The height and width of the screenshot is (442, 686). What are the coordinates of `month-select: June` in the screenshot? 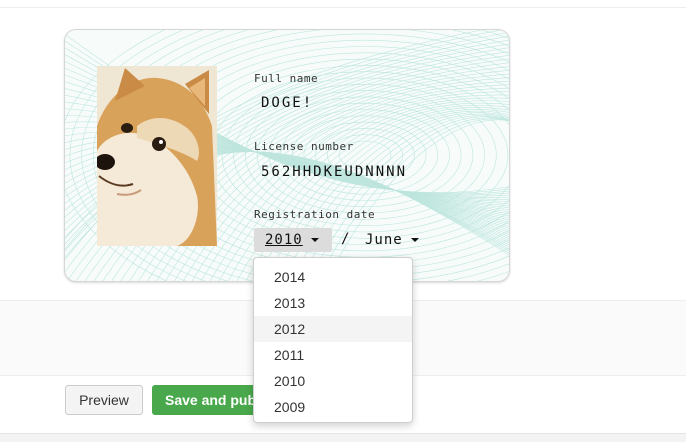 It's located at (392, 240).